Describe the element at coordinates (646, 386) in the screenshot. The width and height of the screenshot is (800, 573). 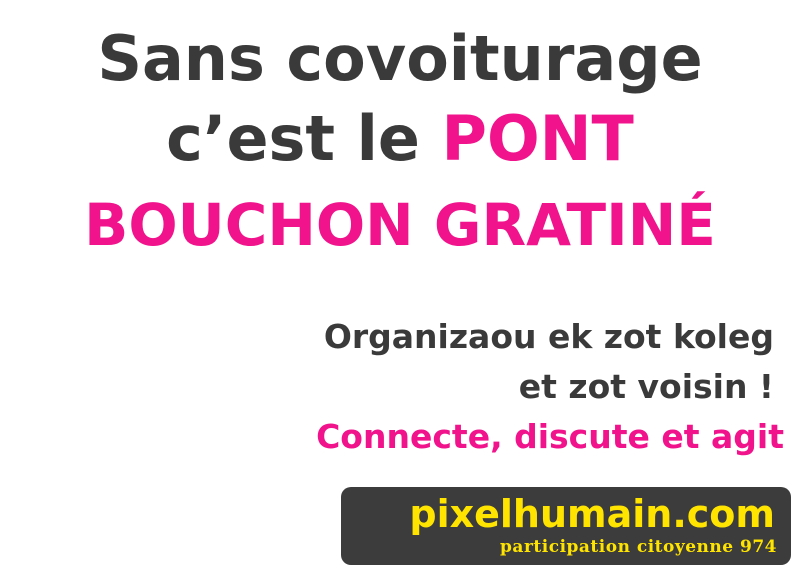
I see `subtext-line-2: et zot voisin !` at that location.